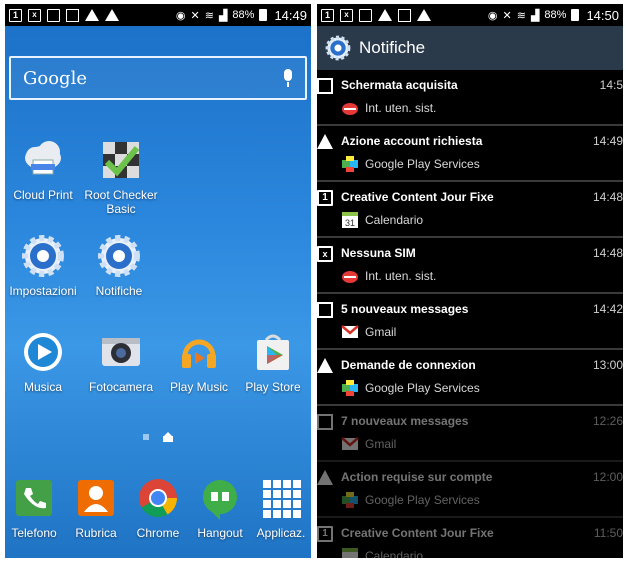 This screenshot has width=628, height=563. I want to click on calendar-icon, so click(350, 553).